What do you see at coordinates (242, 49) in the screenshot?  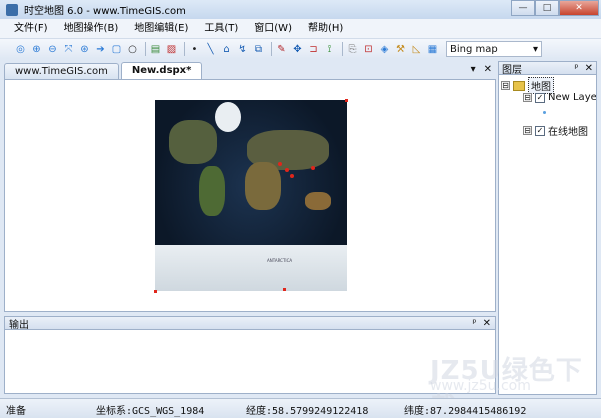 I see `draw-freehand-icon: ↯` at bounding box center [242, 49].